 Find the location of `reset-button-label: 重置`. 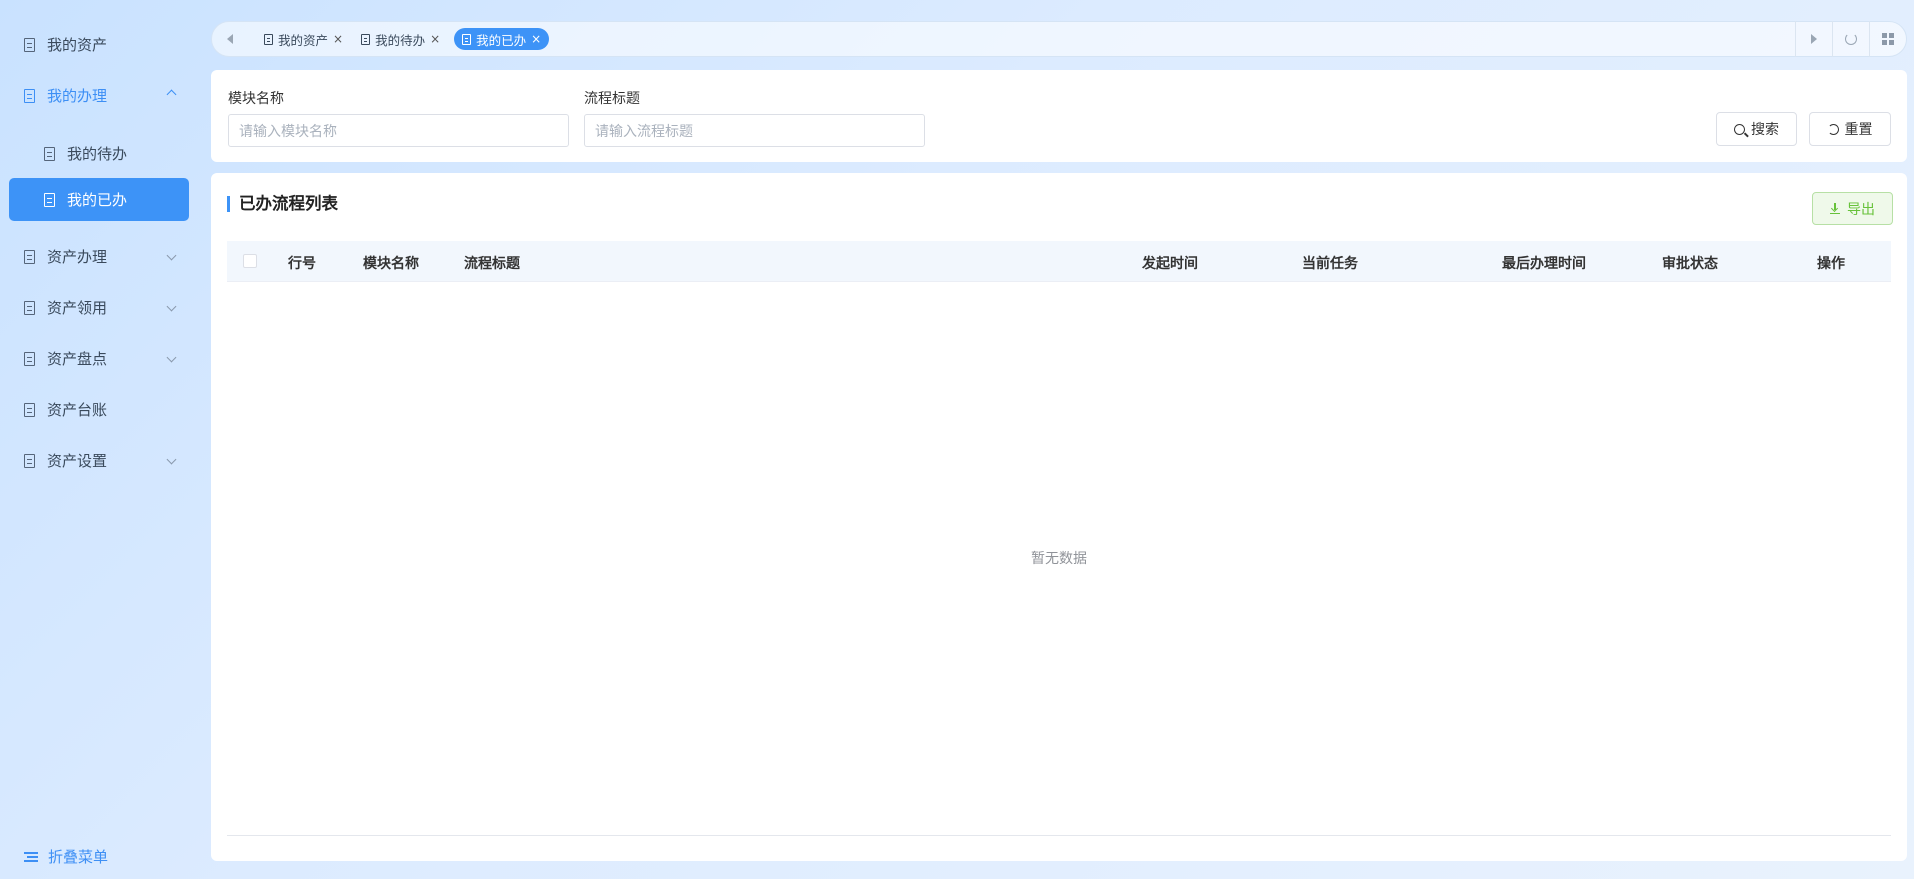

reset-button-label: 重置 is located at coordinates (1858, 130).